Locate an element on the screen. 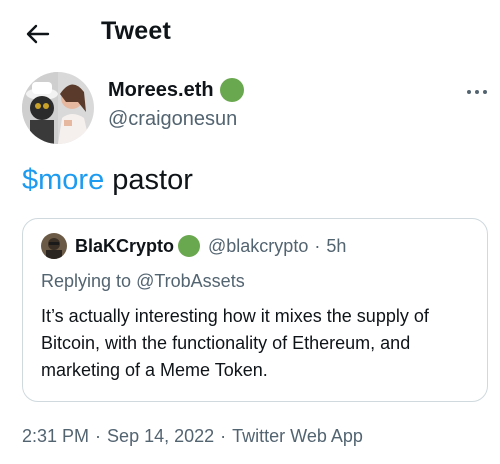 The width and height of the screenshot is (500, 464). author-avatar is located at coordinates (58, 108).